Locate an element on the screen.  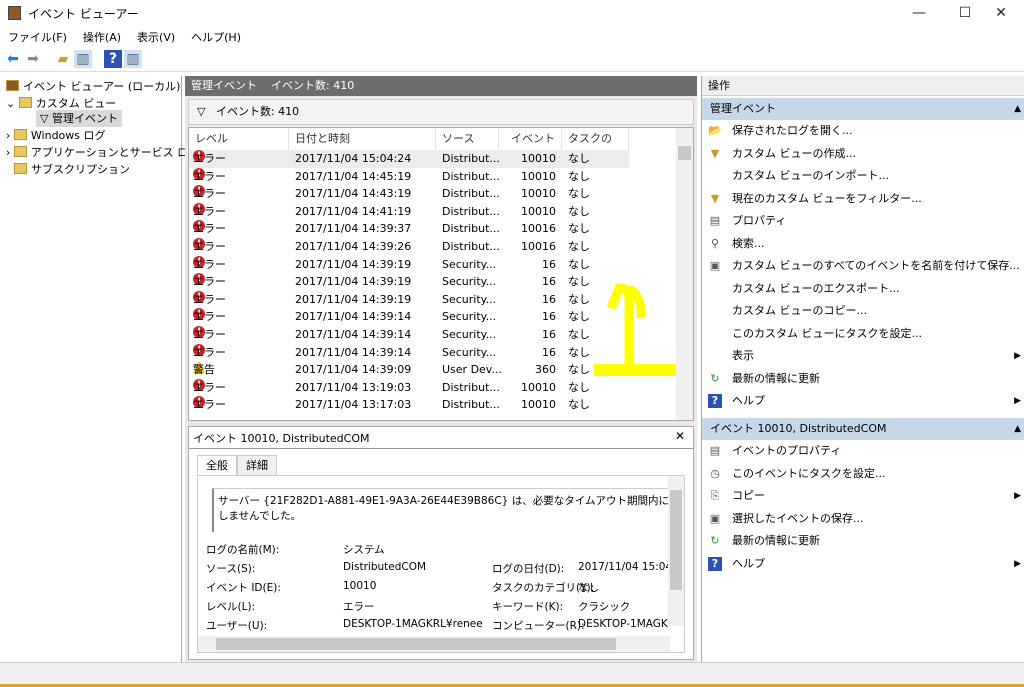
menu-action: 操作(A) is located at coordinates (102, 37).